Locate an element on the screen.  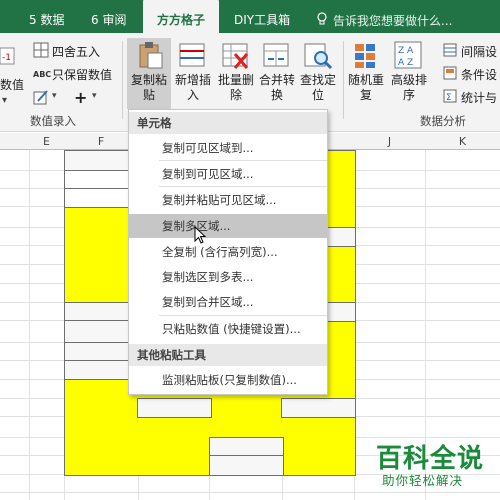
column-header-k: K is located at coordinates (462, 141).